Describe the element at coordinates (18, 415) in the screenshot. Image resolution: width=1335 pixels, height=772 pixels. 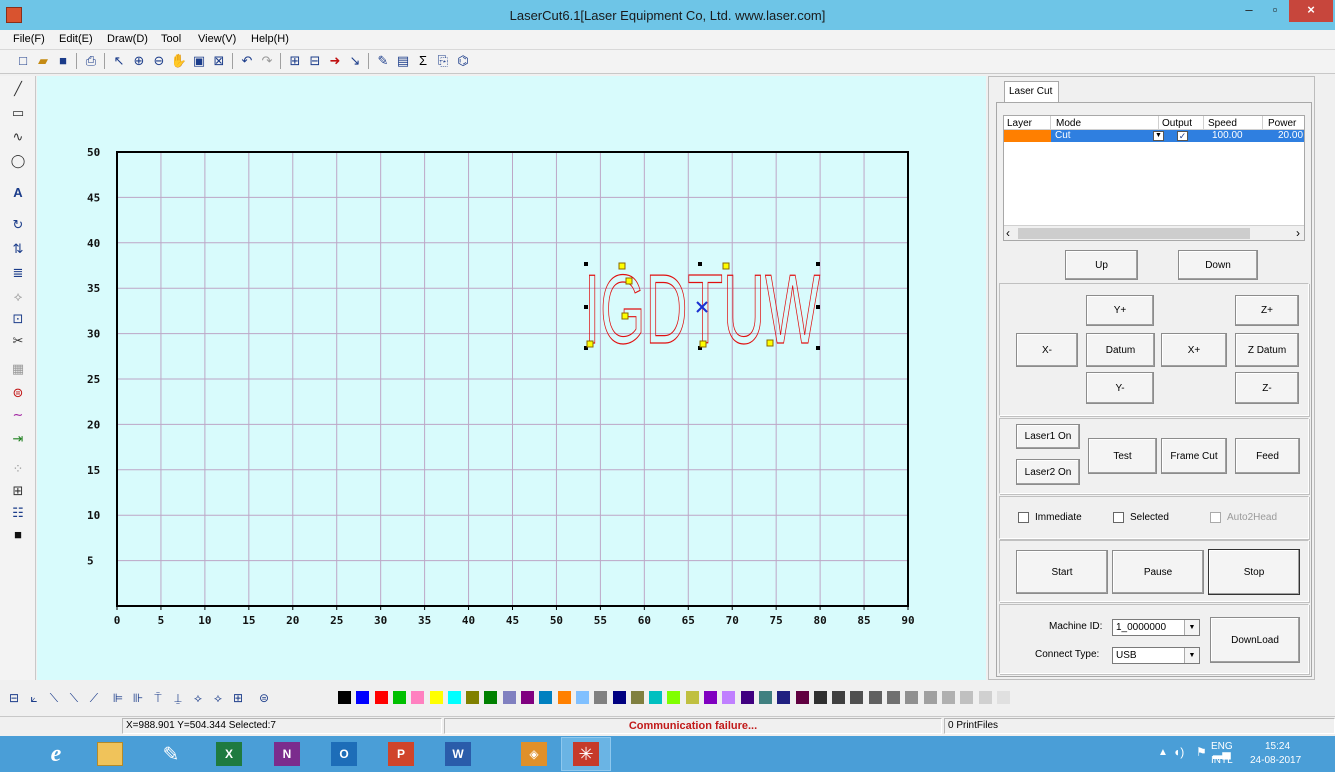
I see `smooth-icon: ∼` at that location.